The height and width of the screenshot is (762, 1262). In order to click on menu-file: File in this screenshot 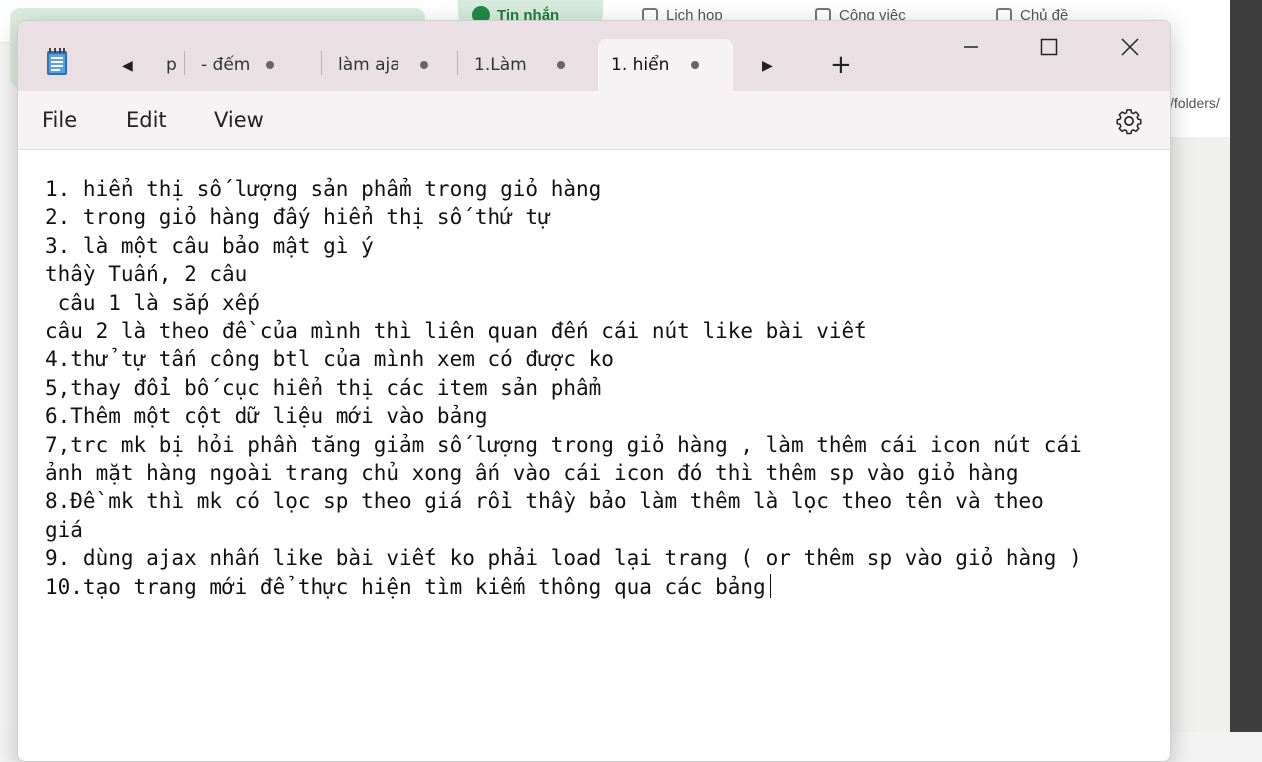, I will do `click(59, 120)`.